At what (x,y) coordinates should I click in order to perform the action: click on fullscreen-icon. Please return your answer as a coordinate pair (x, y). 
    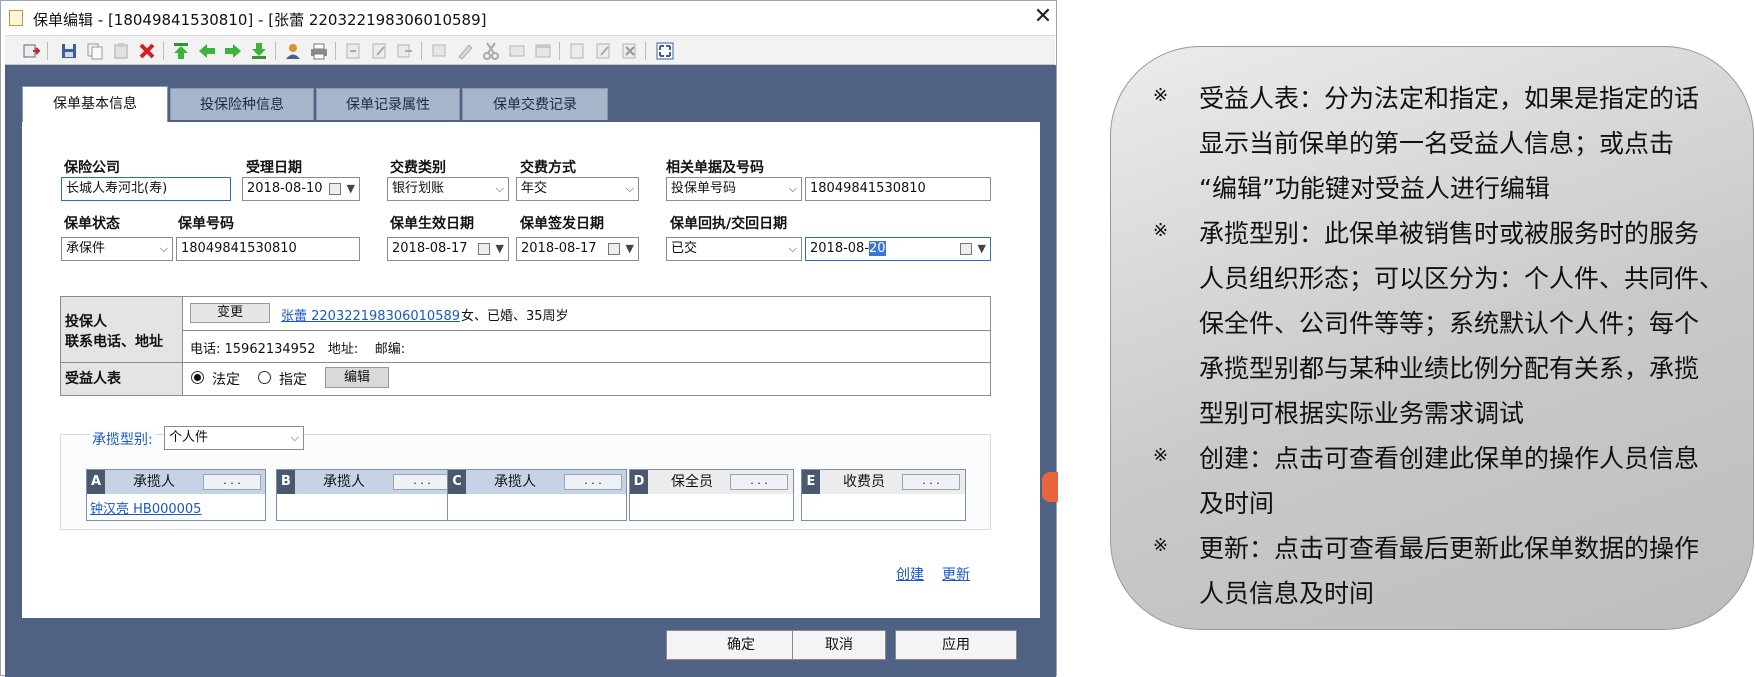
    Looking at the image, I should click on (665, 51).